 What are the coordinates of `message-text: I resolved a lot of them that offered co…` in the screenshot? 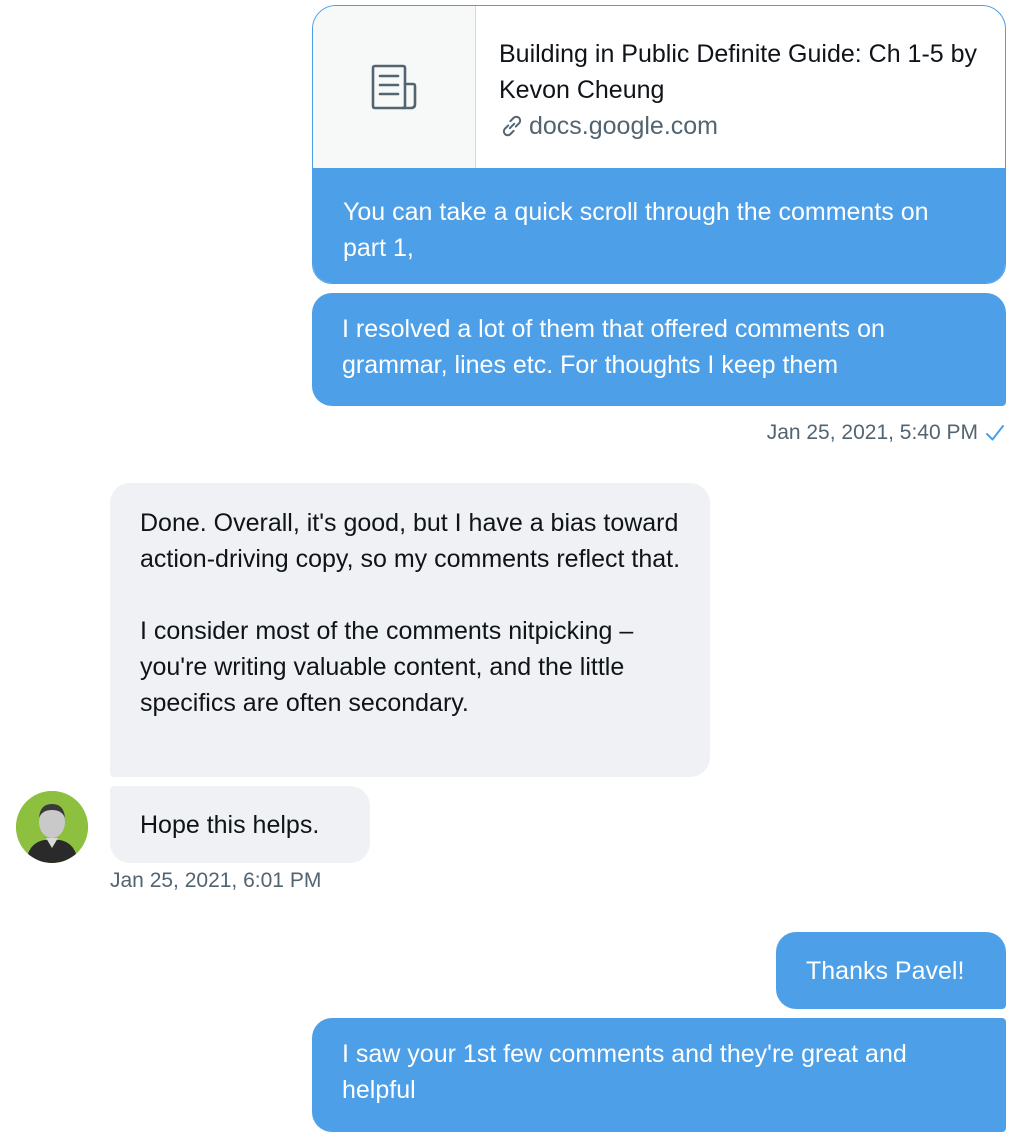 It's located at (613, 347).